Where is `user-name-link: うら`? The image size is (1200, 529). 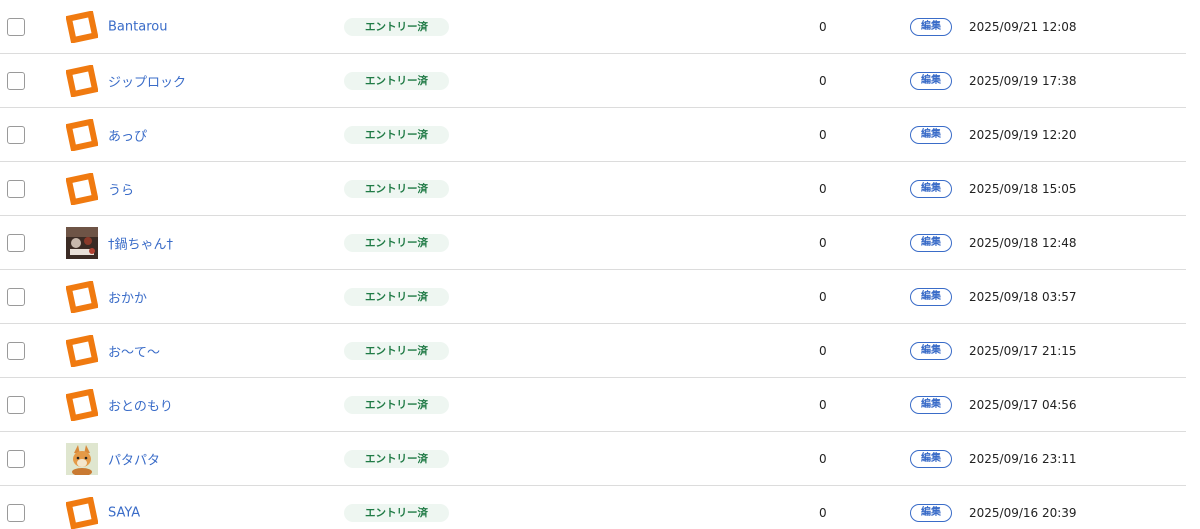 user-name-link: うら is located at coordinates (121, 188).